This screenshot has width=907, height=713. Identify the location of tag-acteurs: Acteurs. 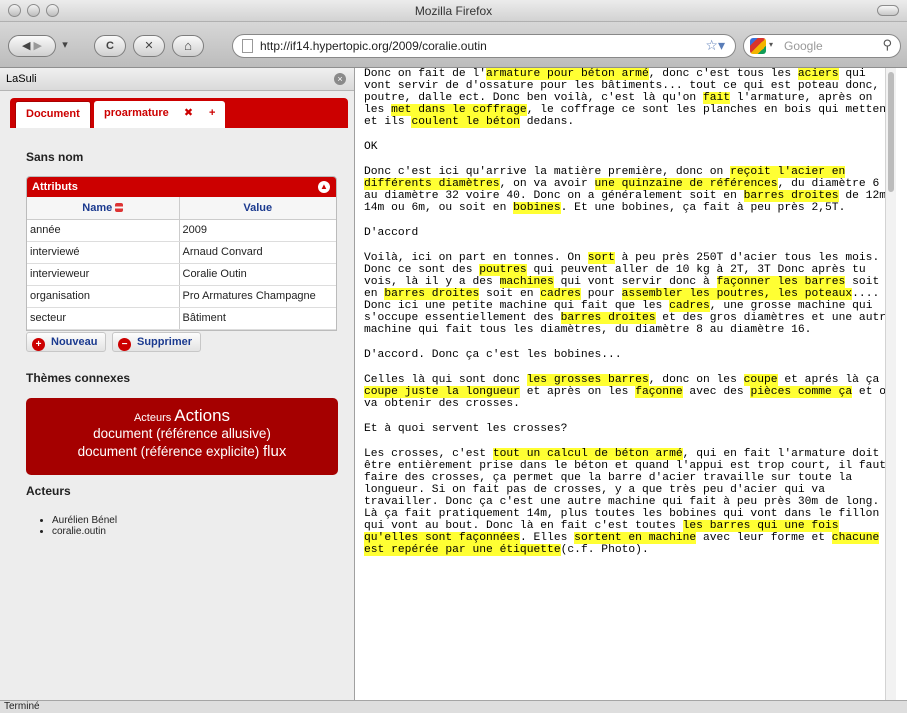
(152, 418).